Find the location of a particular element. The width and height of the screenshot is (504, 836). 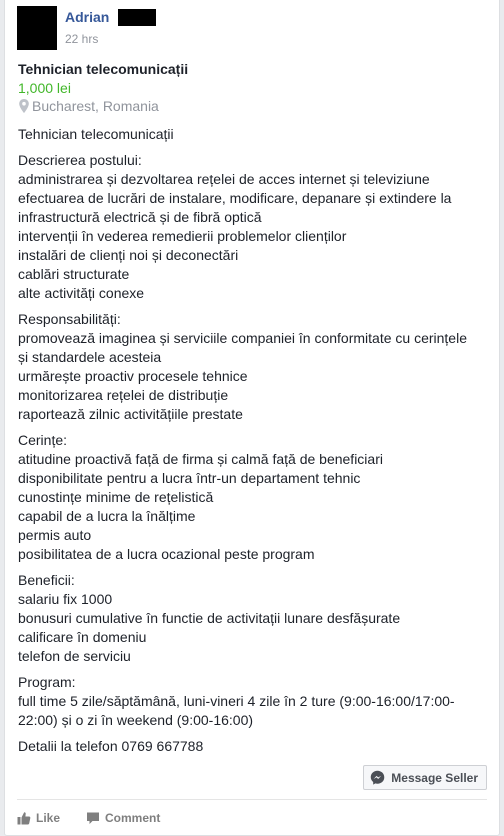

description-line: și standardele acesteia is located at coordinates (90, 357).